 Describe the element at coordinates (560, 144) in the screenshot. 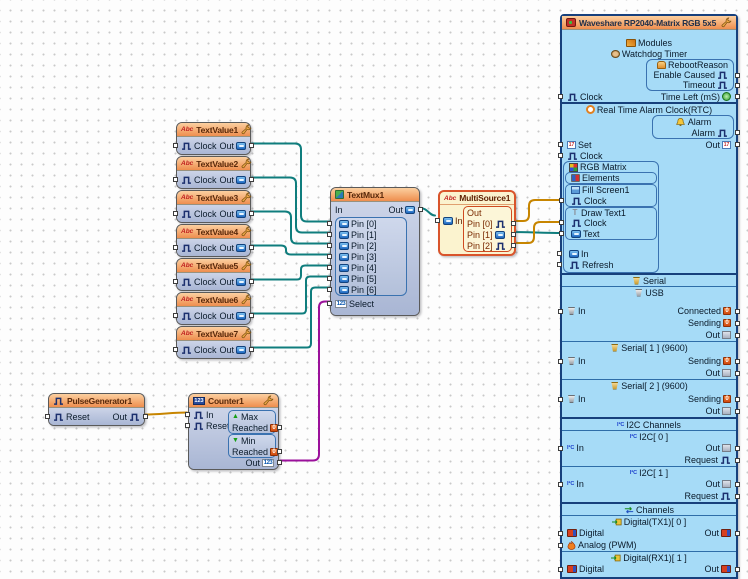

I see `rtc-set-input-pin` at that location.